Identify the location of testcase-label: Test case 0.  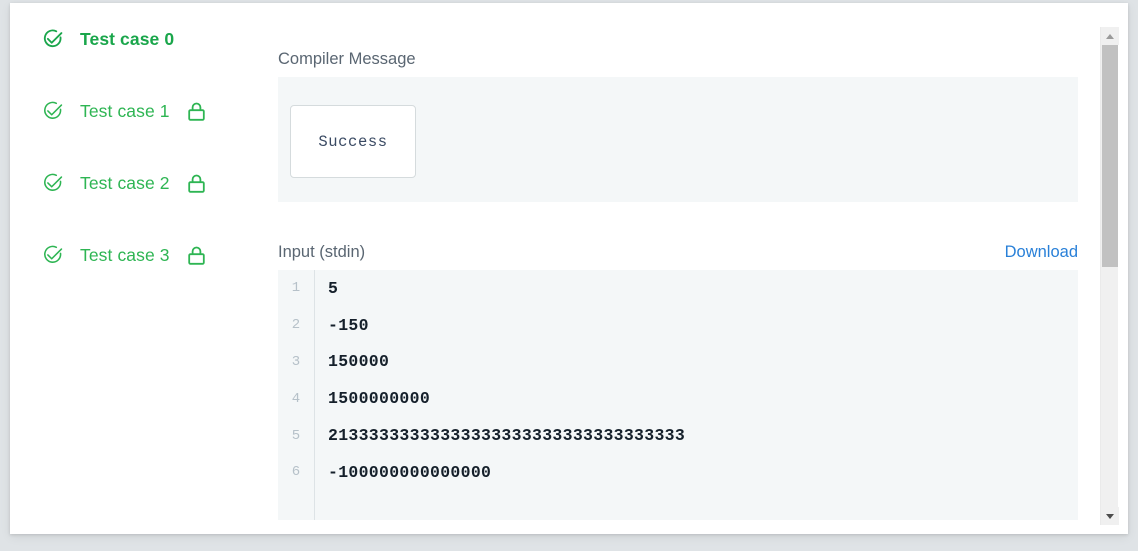
(127, 38).